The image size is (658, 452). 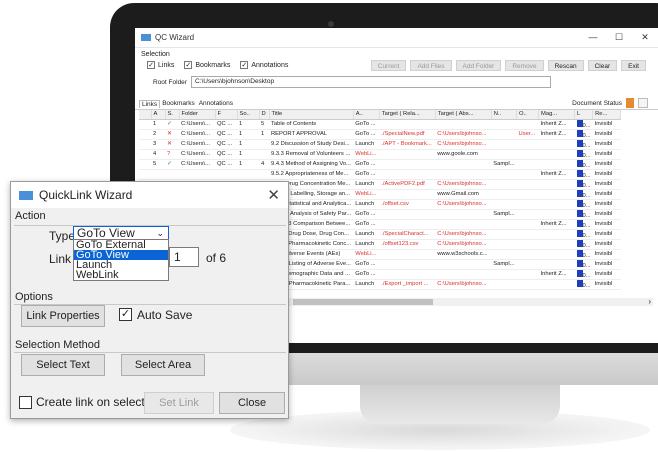 I want to click on column-header: S., so click(x=172, y=115).